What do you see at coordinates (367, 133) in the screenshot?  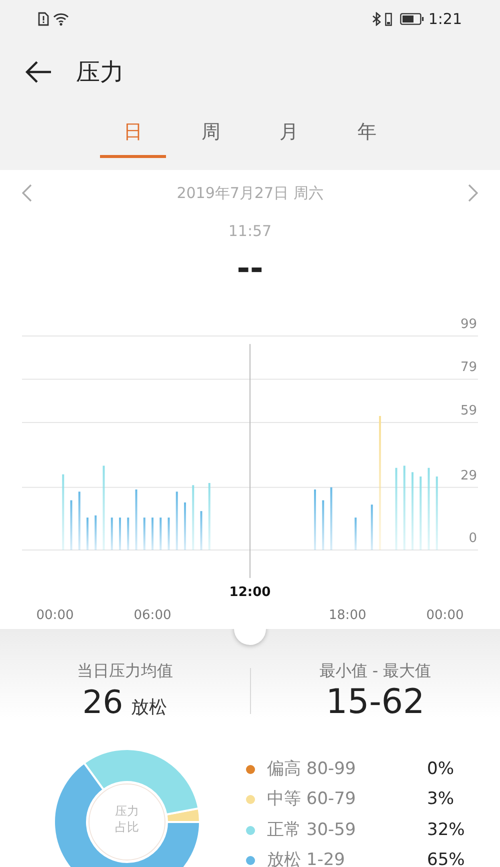 I see `period-tab: 年` at bounding box center [367, 133].